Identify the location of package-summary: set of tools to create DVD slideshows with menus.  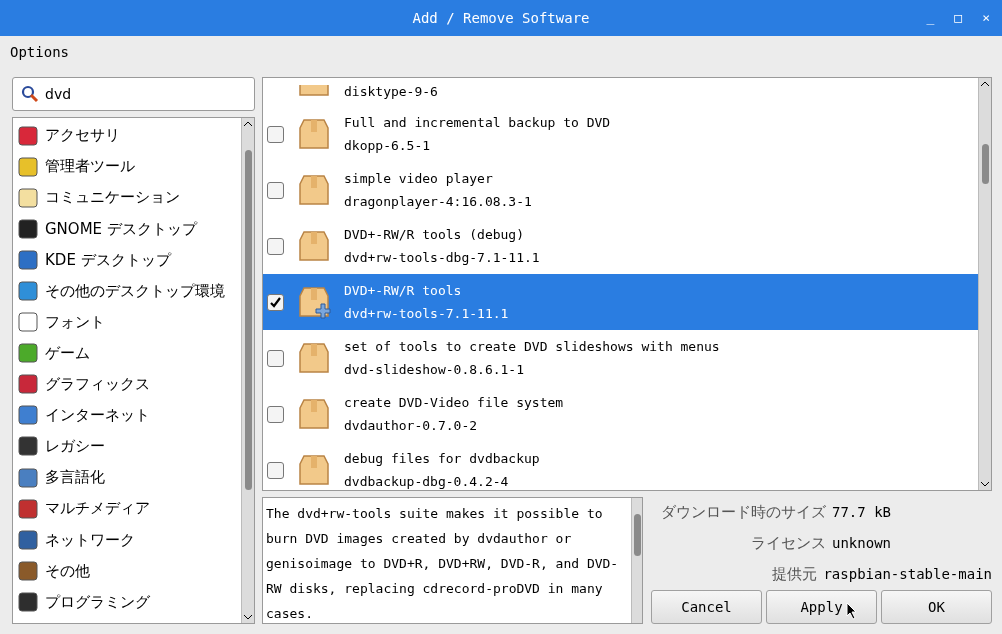
(532, 346).